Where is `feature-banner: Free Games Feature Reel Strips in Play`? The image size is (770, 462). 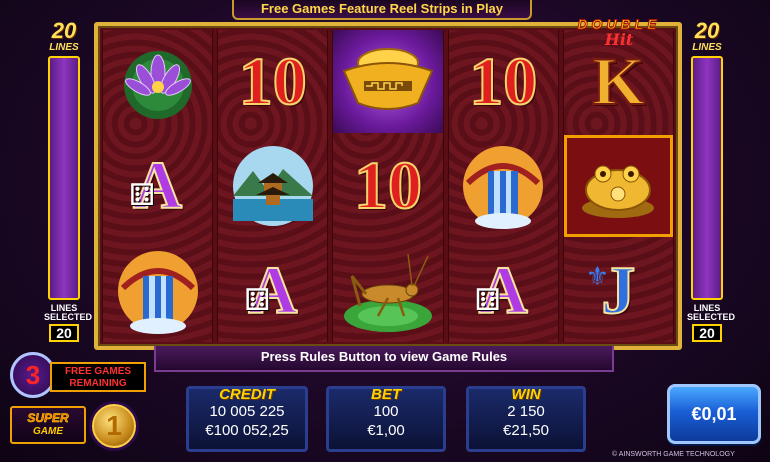
feature-banner: Free Games Feature Reel Strips in Play is located at coordinates (382, 10).